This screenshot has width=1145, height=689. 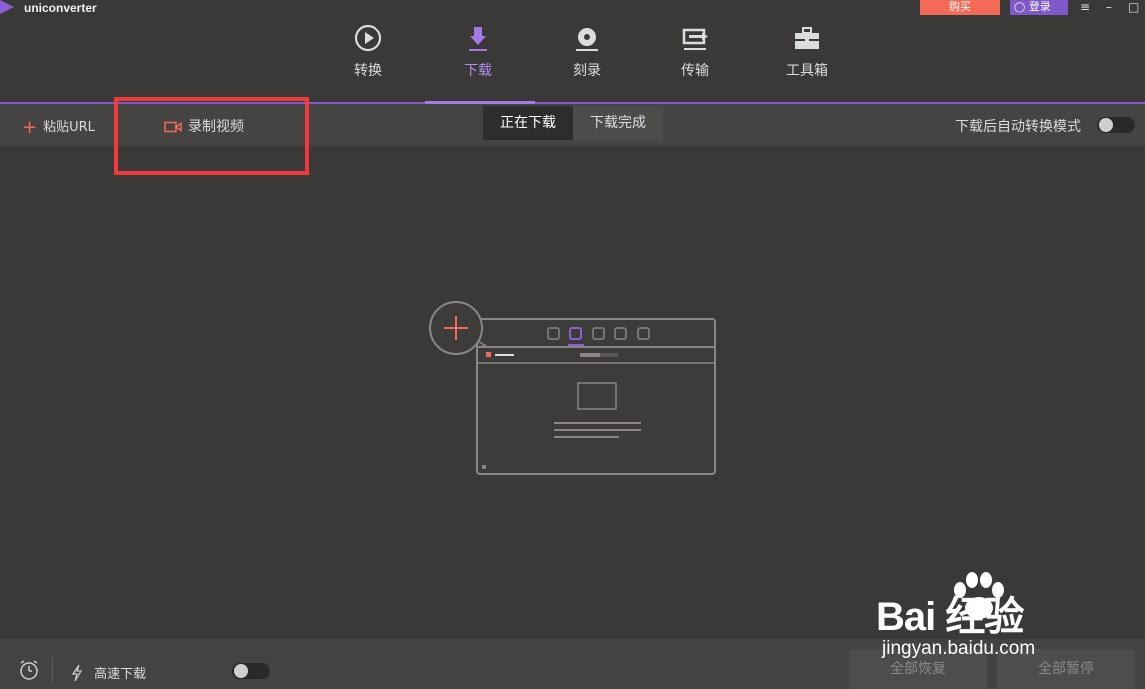 What do you see at coordinates (959, 648) in the screenshot?
I see `watermark-url: jingyan.baidu.com` at bounding box center [959, 648].